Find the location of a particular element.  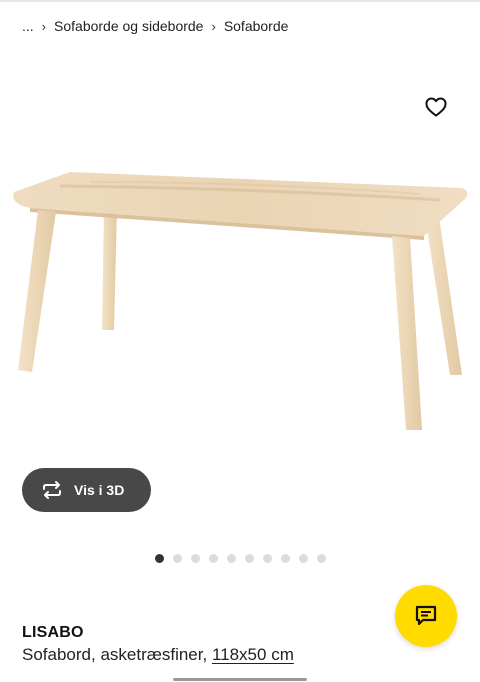

breadcrumb-sofaborde: Sofaborde is located at coordinates (256, 26).